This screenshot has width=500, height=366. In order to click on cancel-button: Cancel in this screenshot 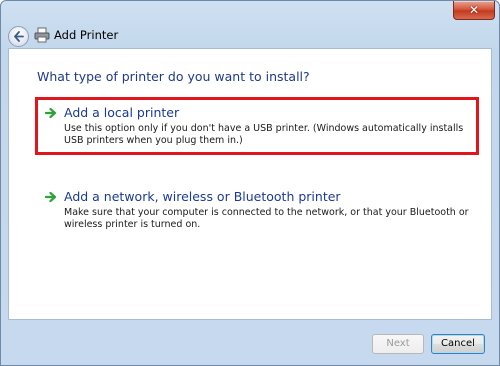, I will do `click(458, 344)`.